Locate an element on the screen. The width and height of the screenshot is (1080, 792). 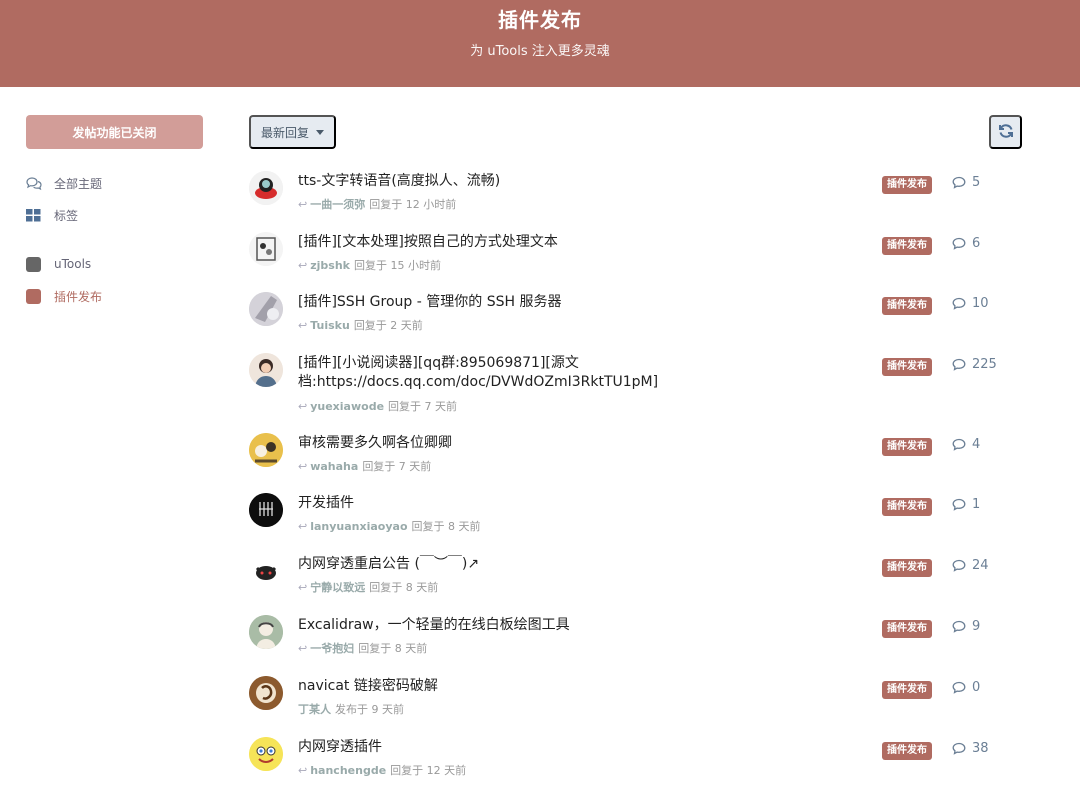
discussion-time: 回复于 2 天前 is located at coordinates (388, 325).